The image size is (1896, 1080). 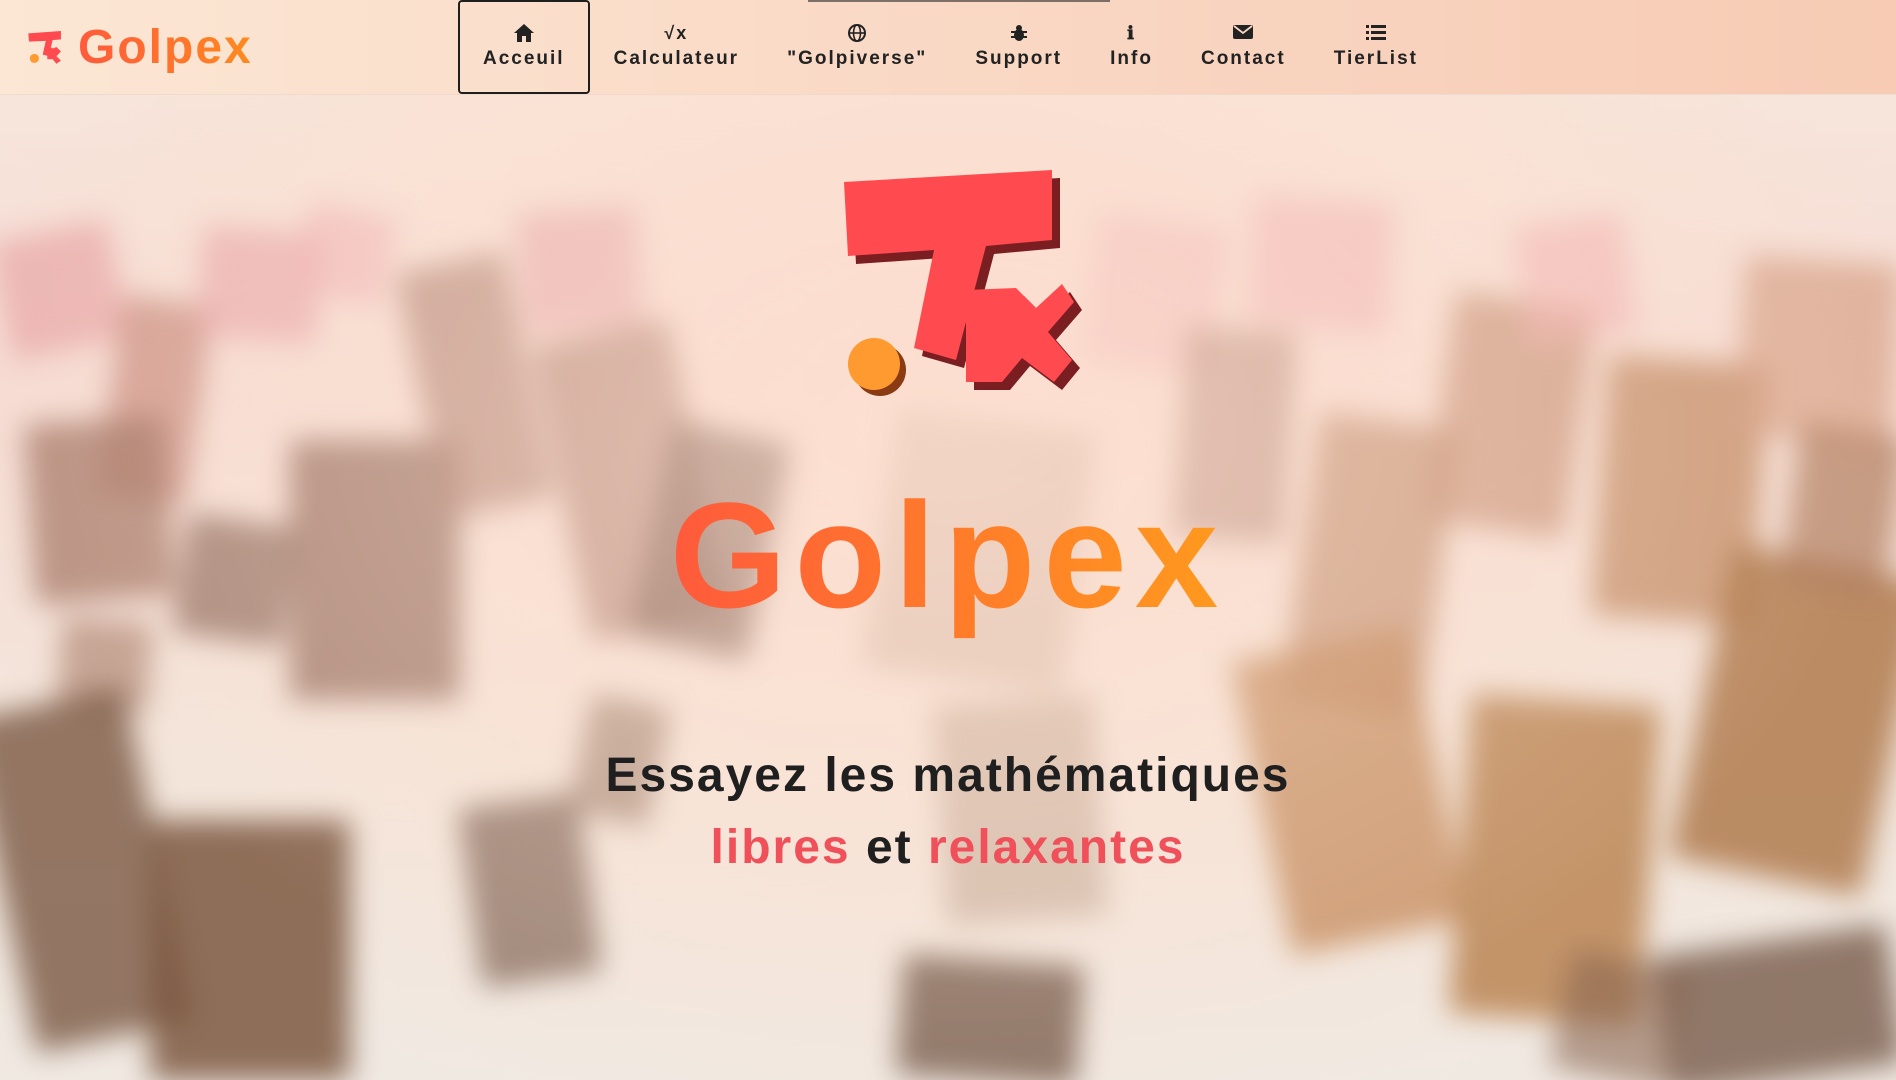 I want to click on nav-label: TierList, so click(x=1375, y=58).